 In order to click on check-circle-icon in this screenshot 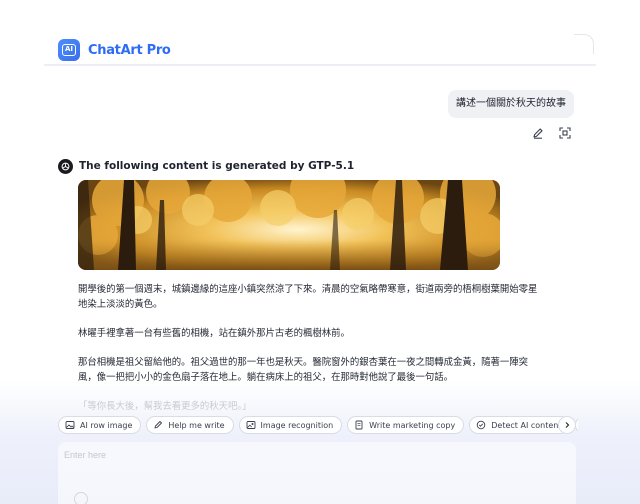, I will do `click(481, 425)`.